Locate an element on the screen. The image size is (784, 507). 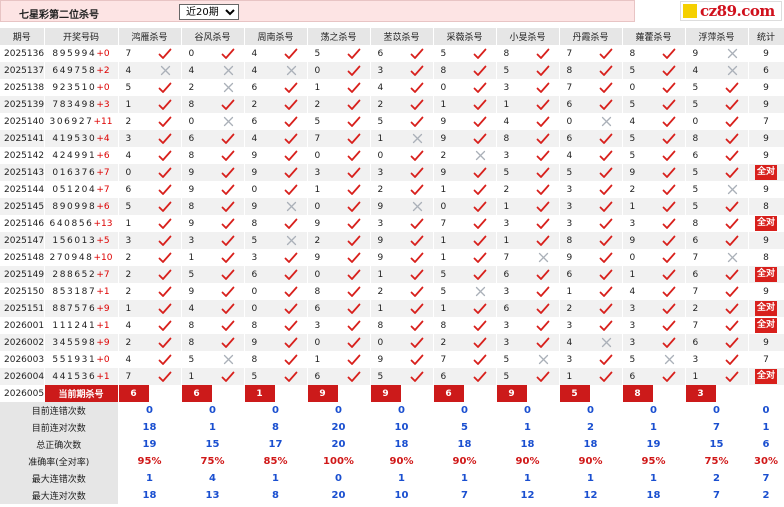
stat-value: 13 is located at coordinates (212, 495).